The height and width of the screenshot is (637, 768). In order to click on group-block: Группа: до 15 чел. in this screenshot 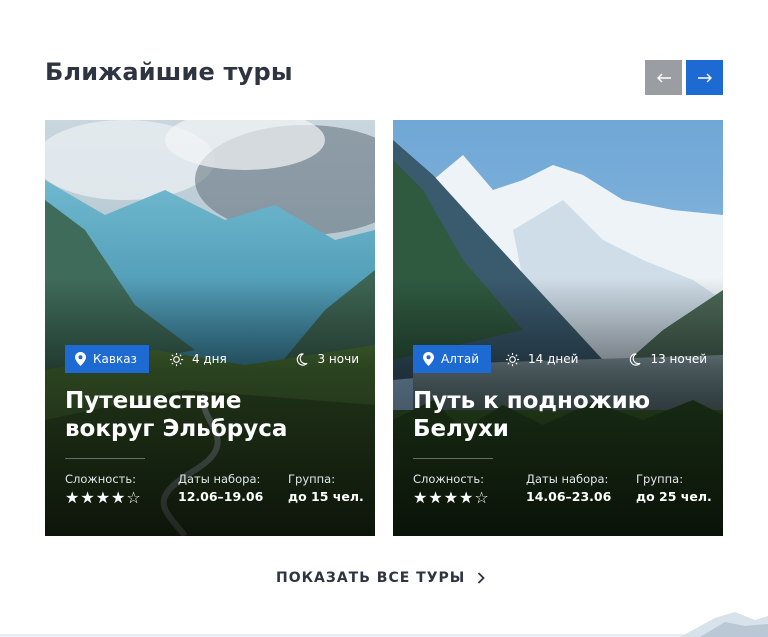, I will do `click(326, 488)`.